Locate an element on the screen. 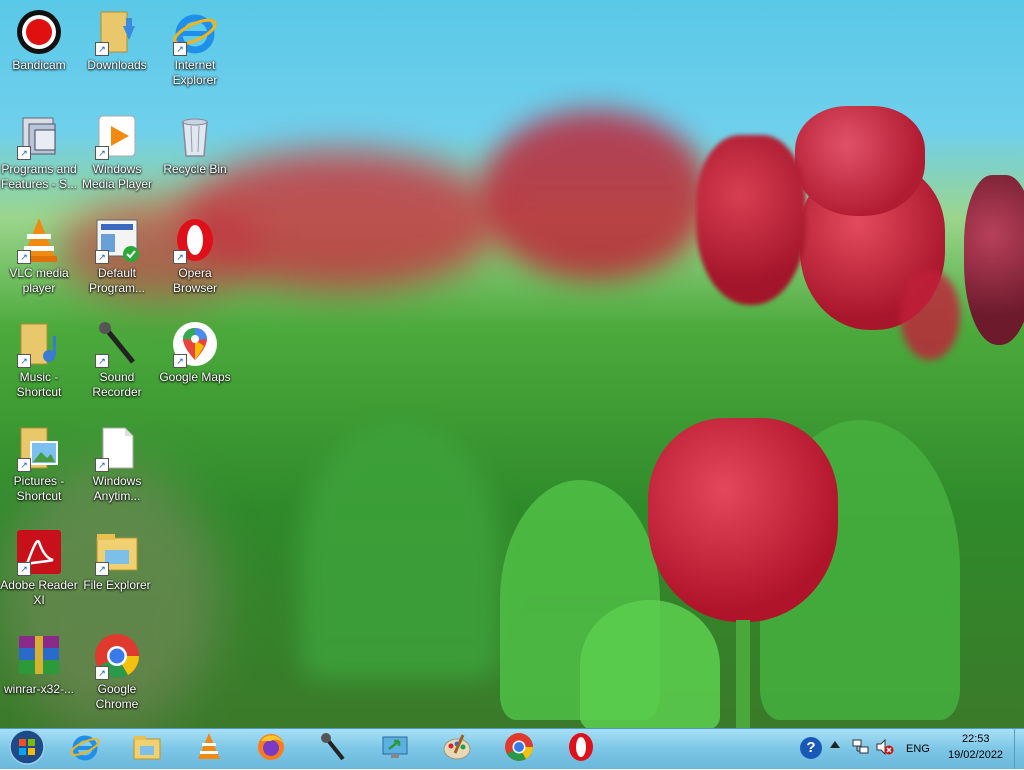 This screenshot has width=1024, height=770. taskbar-sound-recorder is located at coordinates (333, 749).